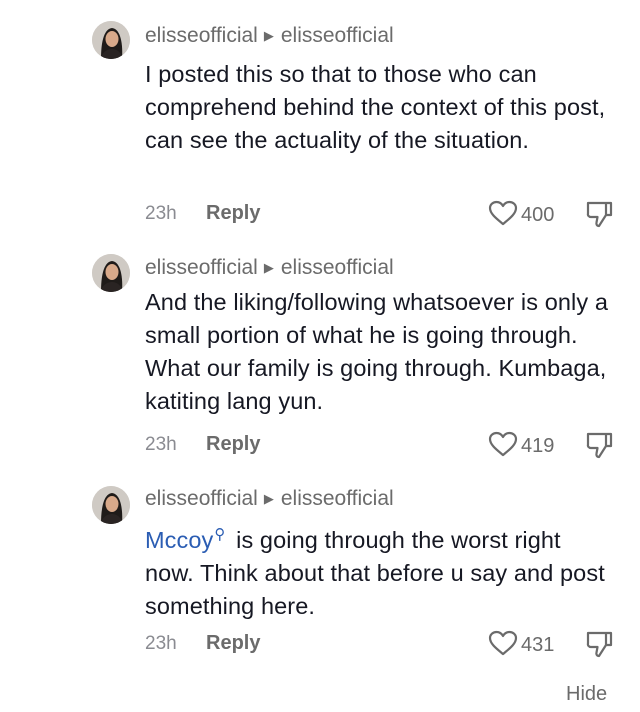  I want to click on like-count: 419, so click(538, 446).